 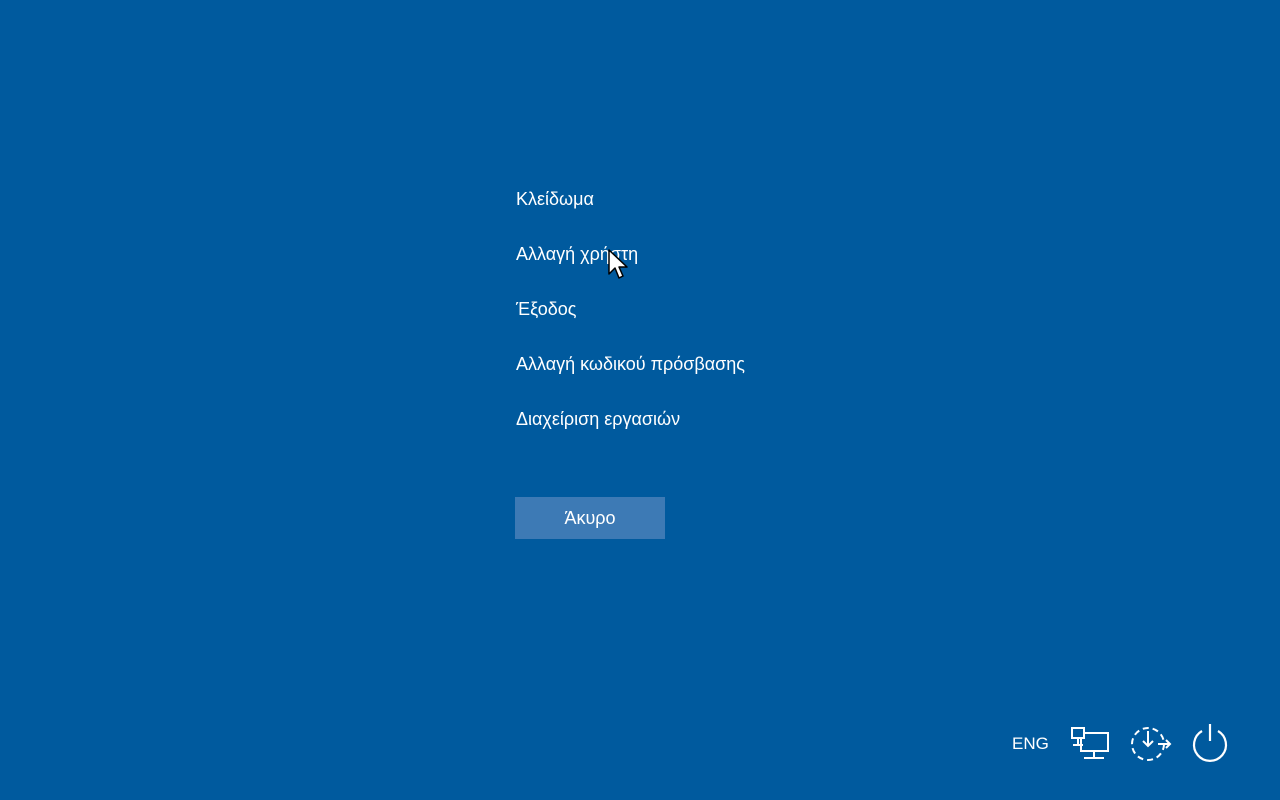 What do you see at coordinates (676, 267) in the screenshot?
I see `switch-user-option: Αλλαγή χρήστη` at bounding box center [676, 267].